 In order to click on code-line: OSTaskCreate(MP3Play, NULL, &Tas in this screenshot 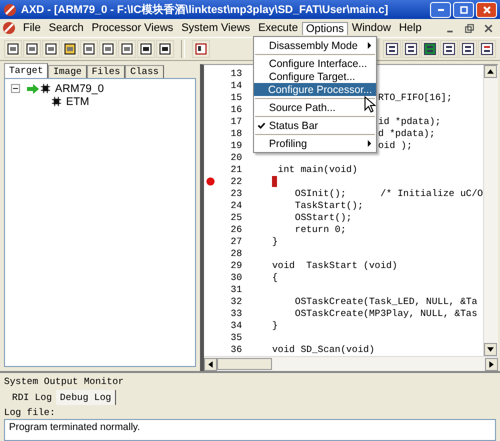, I will do `click(386, 313)`.